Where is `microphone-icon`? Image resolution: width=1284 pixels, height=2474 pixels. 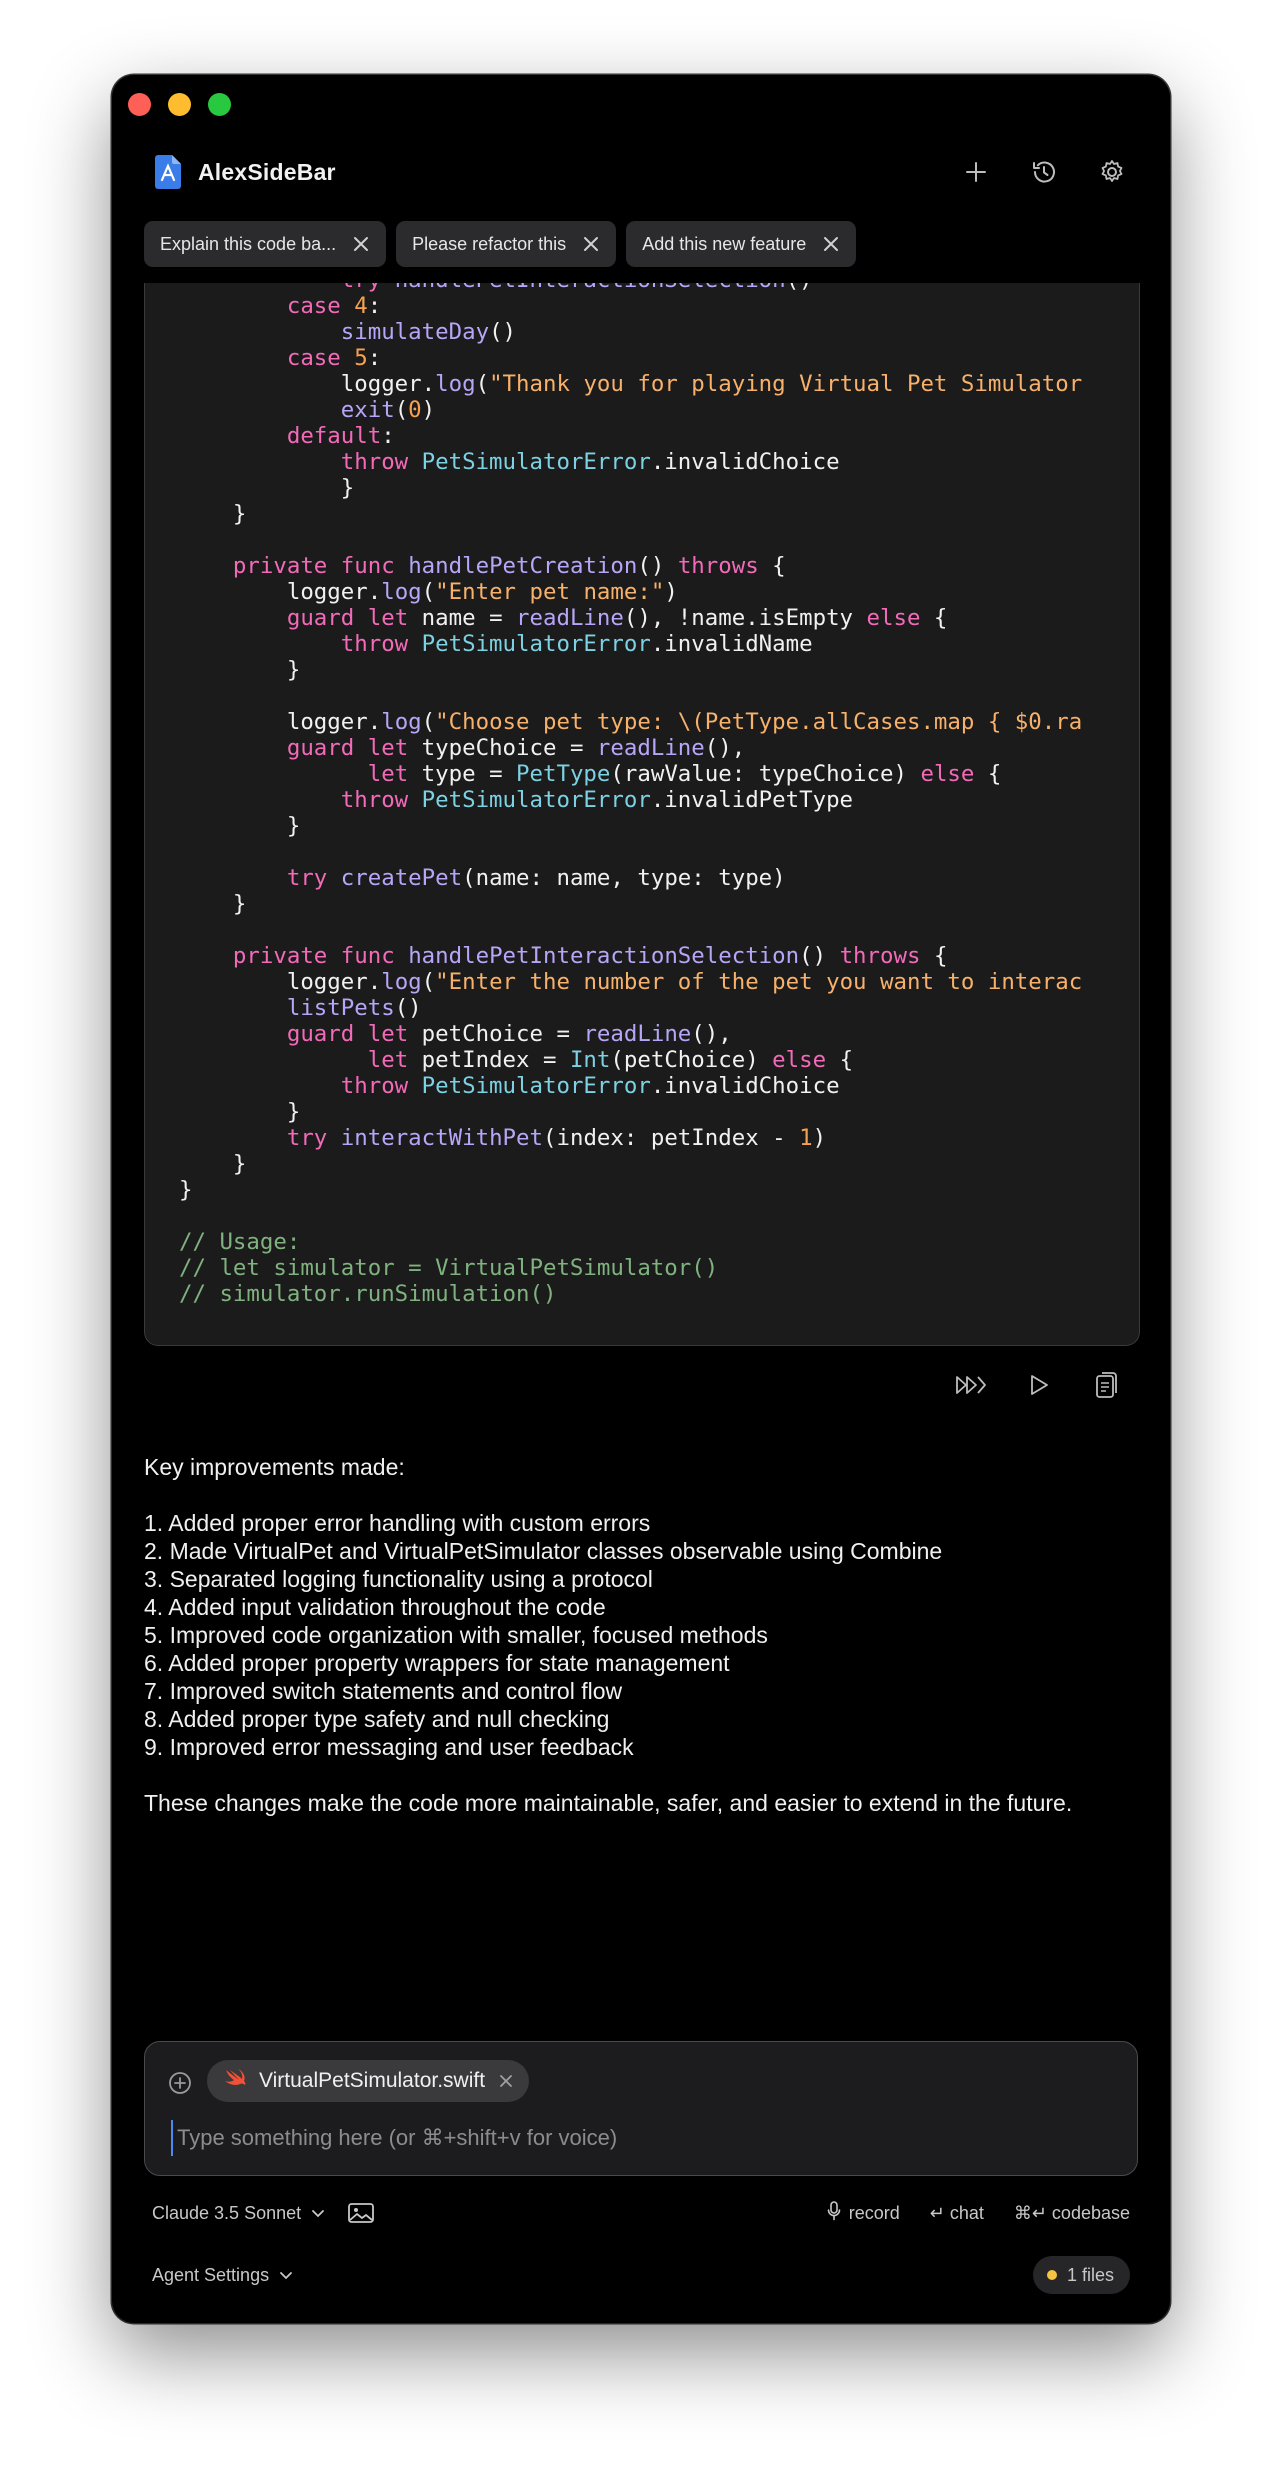
microphone-icon is located at coordinates (834, 2213).